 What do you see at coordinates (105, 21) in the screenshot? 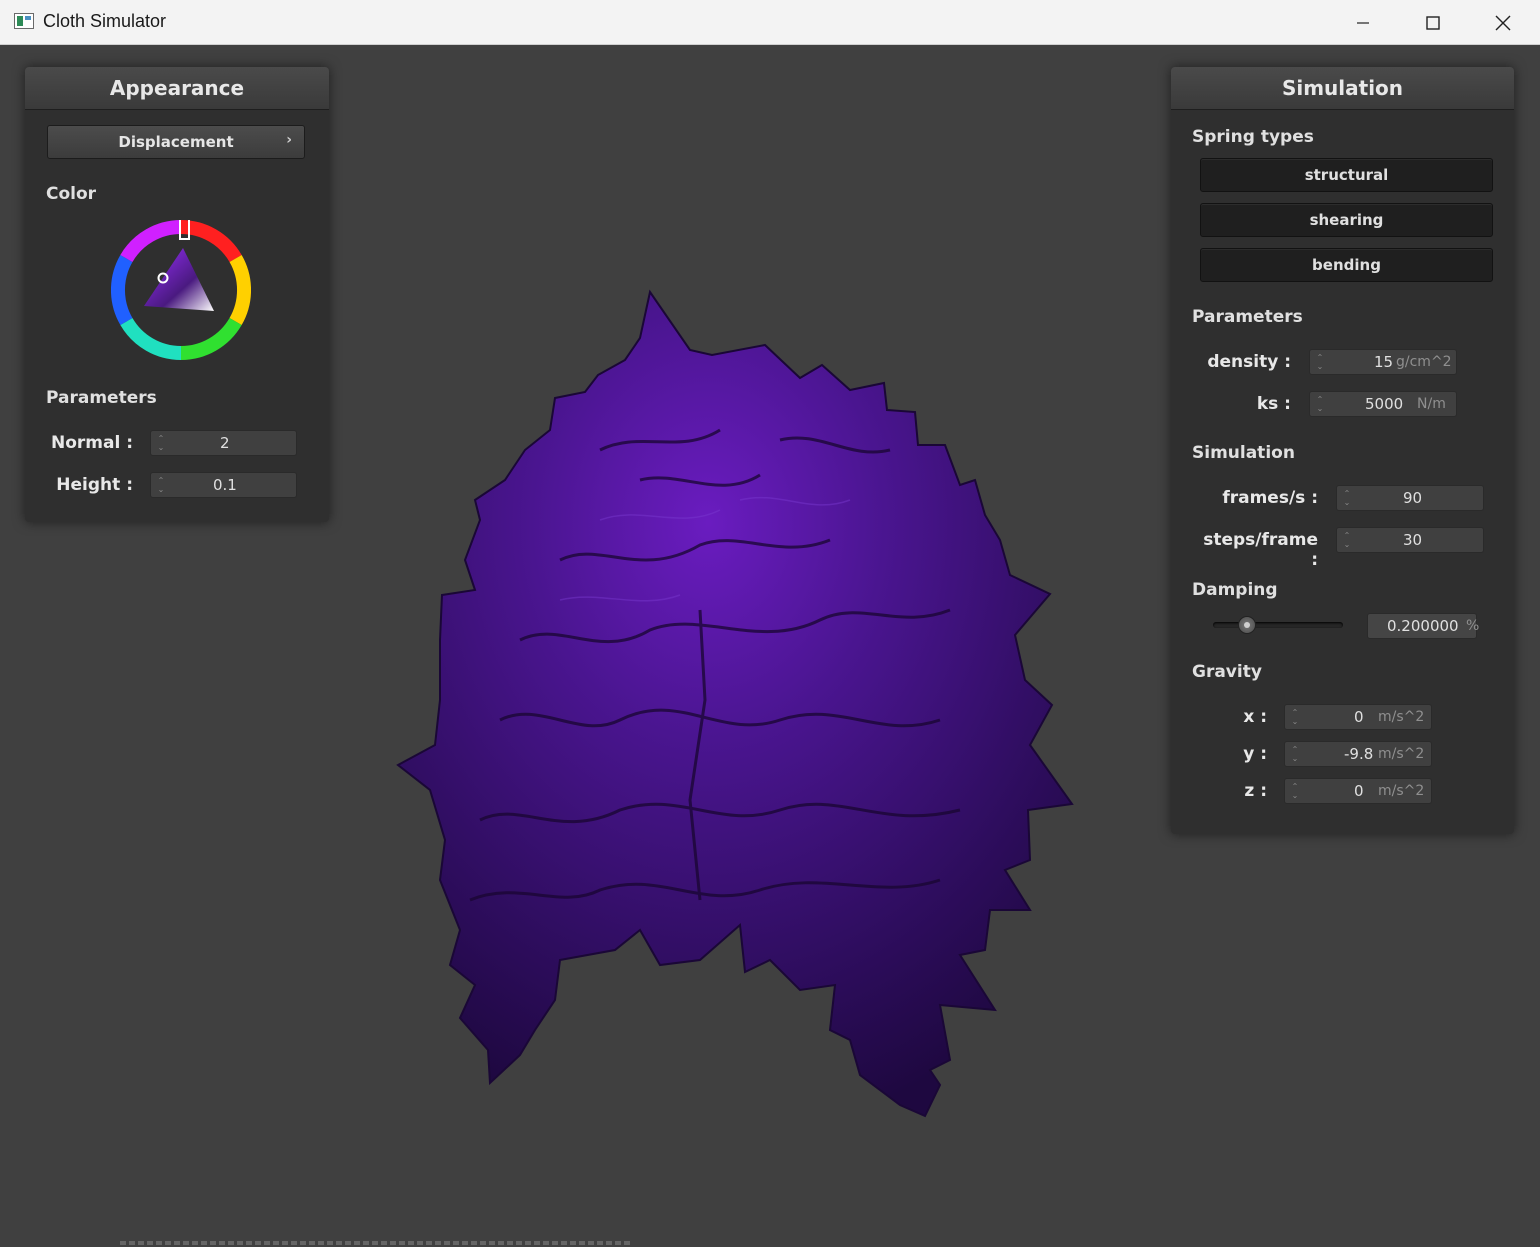
I see `window-title: Cloth Simulator` at bounding box center [105, 21].